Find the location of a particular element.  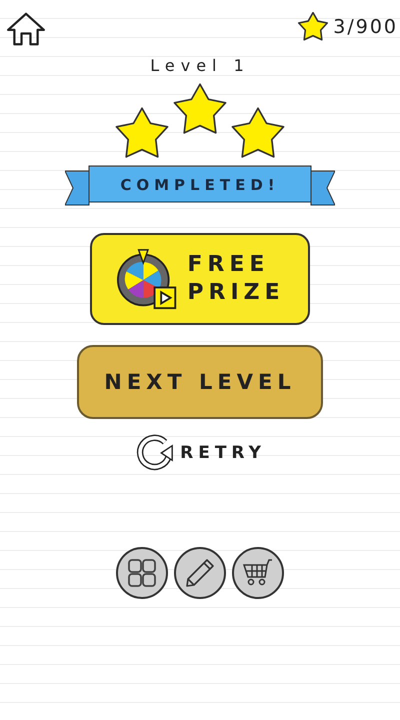

shop-button is located at coordinates (258, 573).